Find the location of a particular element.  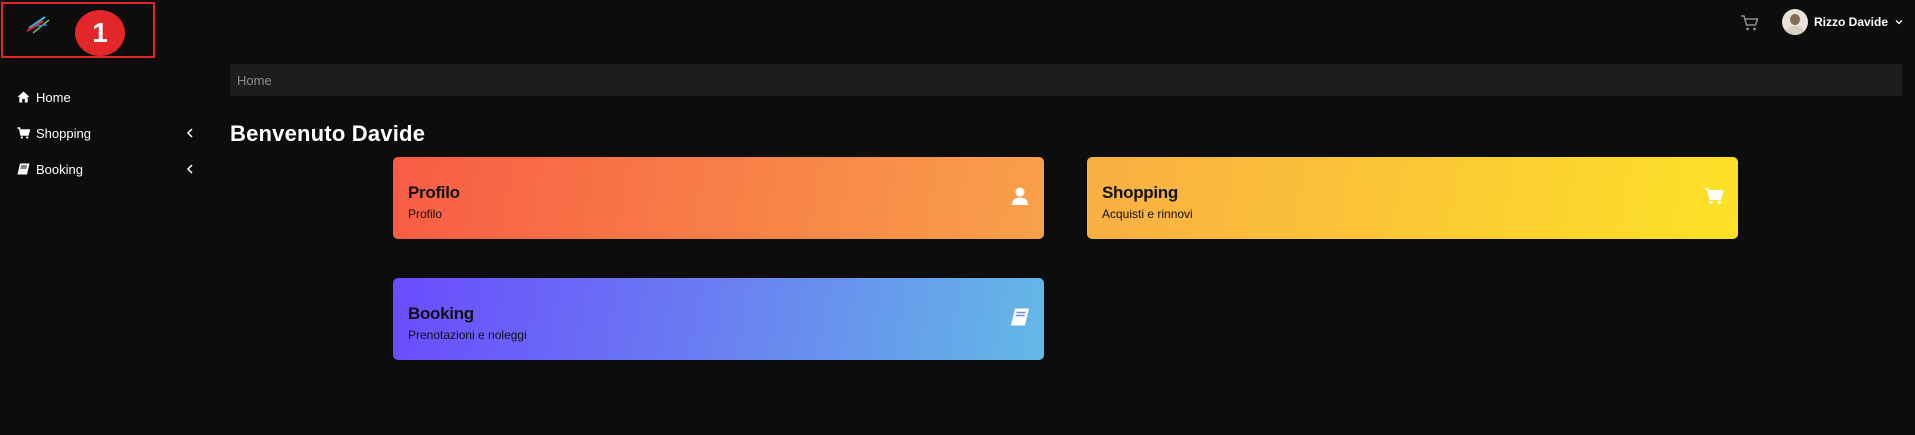

card-subtitle: Acquisti e rinnovi is located at coordinates (1147, 214).